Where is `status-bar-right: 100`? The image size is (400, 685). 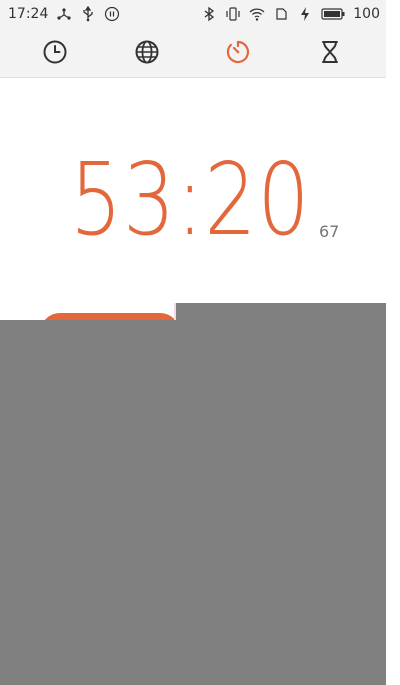 status-bar-right: 100 is located at coordinates (290, 14).